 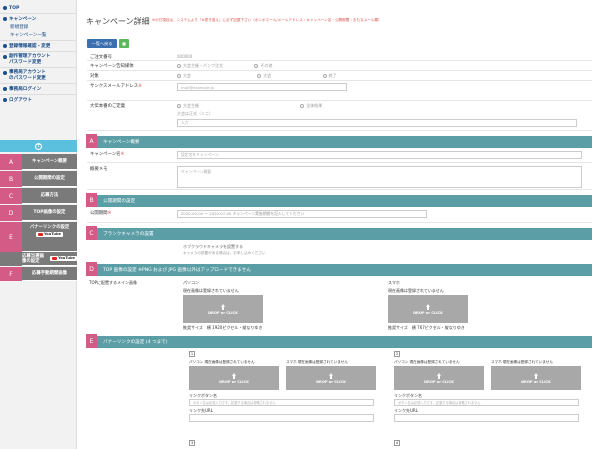 I want to click on contact-radio-1: 大会主催, so click(x=188, y=106).